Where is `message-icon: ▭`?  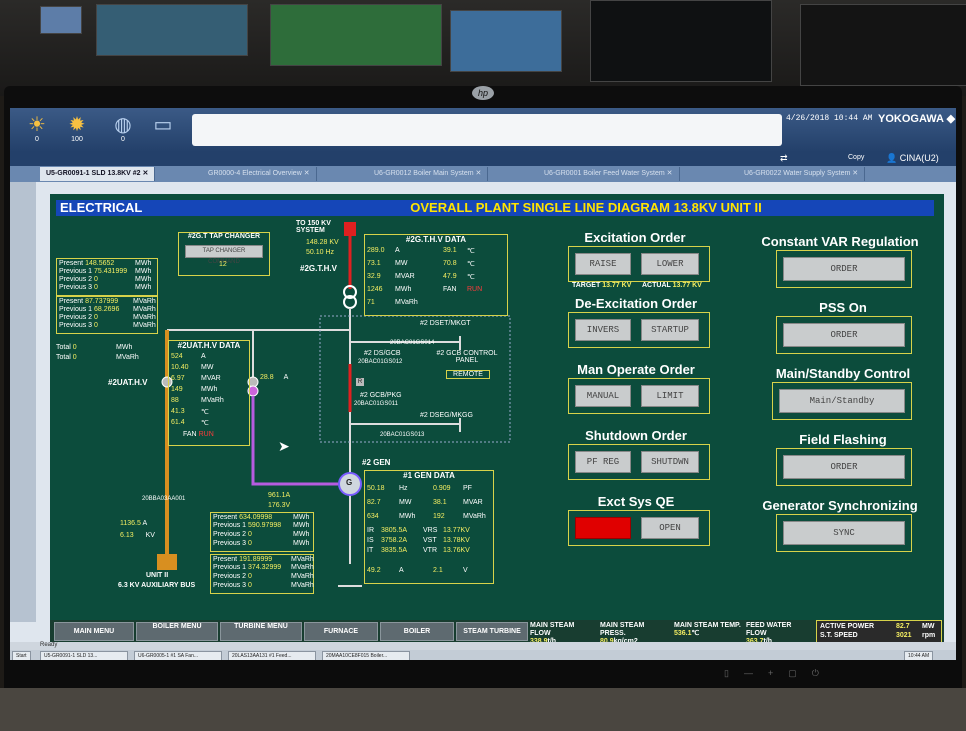 message-icon: ▭ is located at coordinates (163, 129).